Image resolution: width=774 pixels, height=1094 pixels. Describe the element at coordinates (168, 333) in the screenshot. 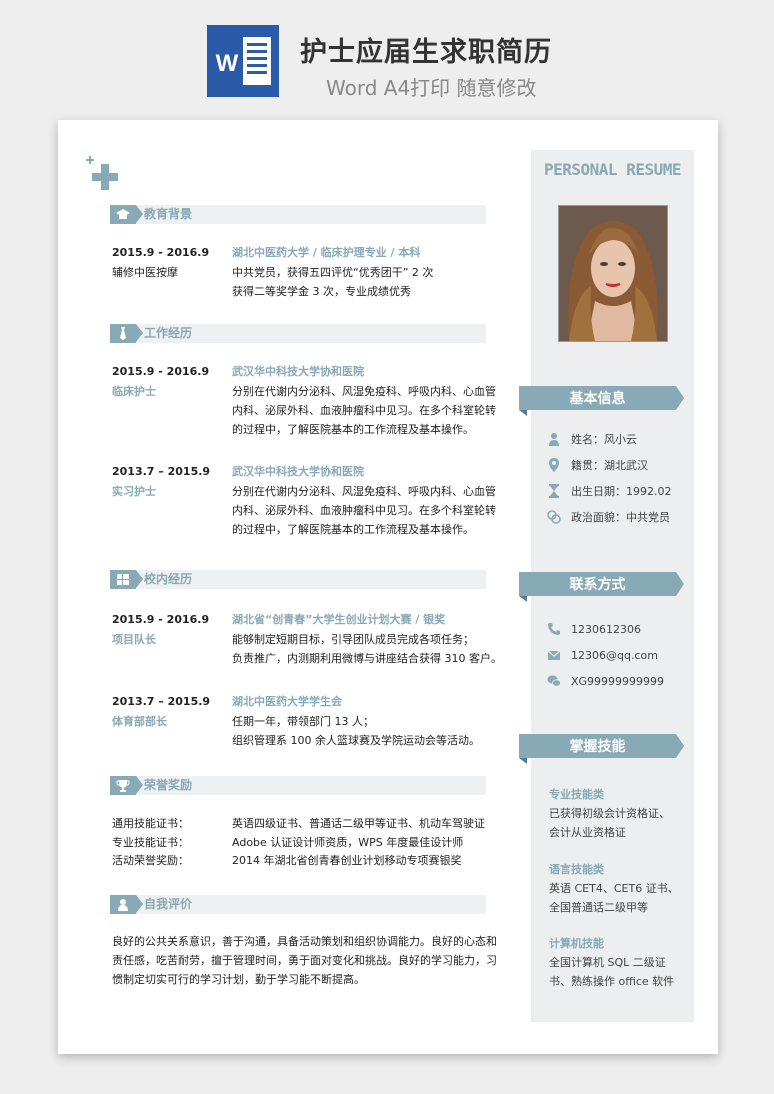

I see `section-title: 工作经历` at that location.